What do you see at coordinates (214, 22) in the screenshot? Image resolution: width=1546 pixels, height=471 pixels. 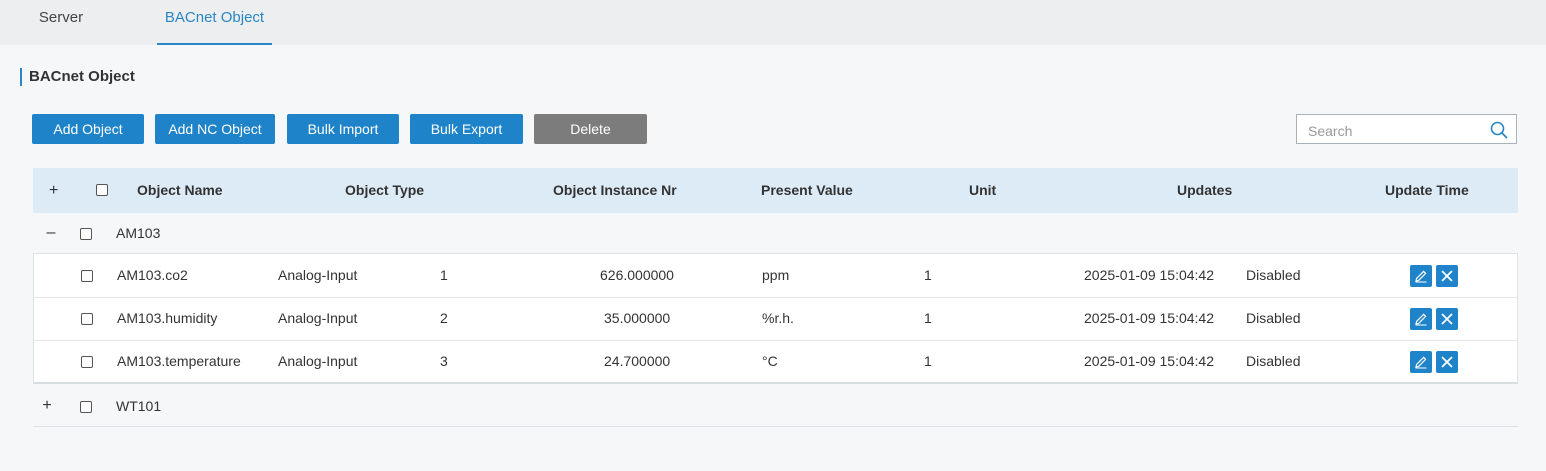 I see `tab-bacnet-object: BACnet Object` at bounding box center [214, 22].